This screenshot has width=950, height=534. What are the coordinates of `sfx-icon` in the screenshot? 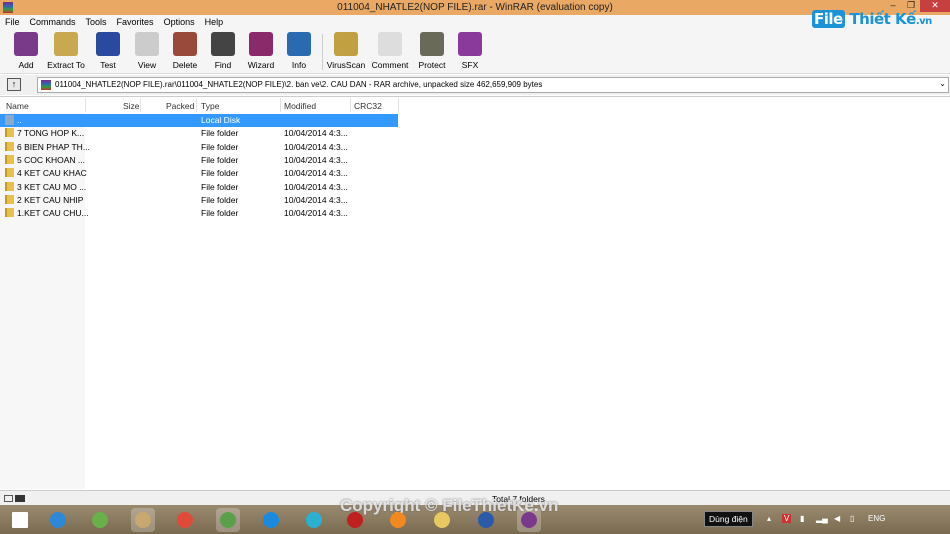 It's located at (470, 44).